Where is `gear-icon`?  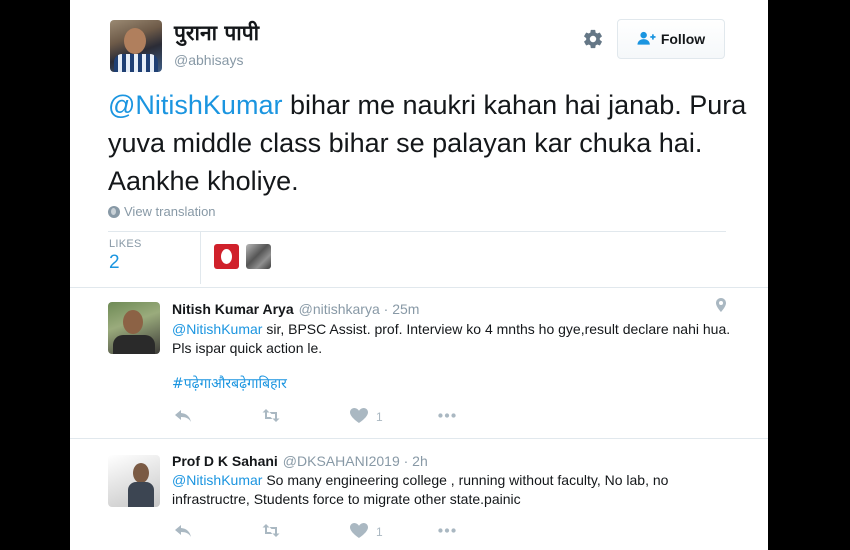 gear-icon is located at coordinates (593, 39).